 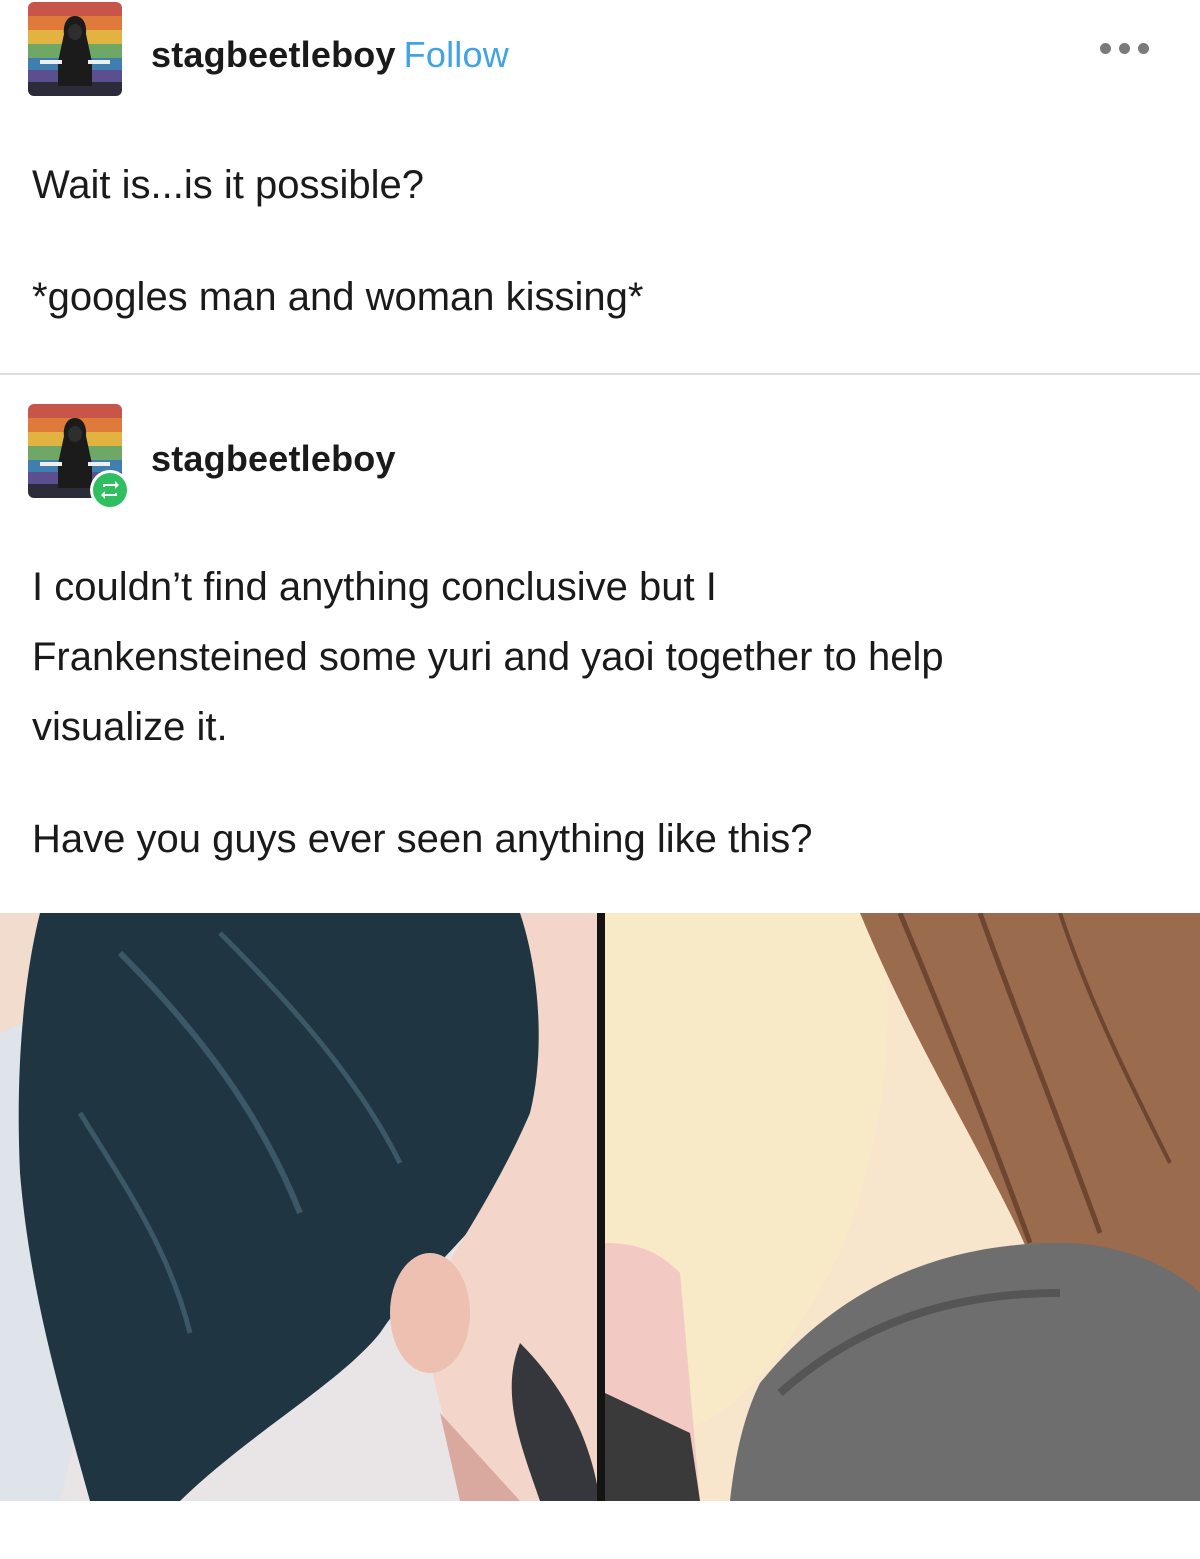 What do you see at coordinates (273, 54) in the screenshot?
I see `post-author-name: stagbeetleboy` at bounding box center [273, 54].